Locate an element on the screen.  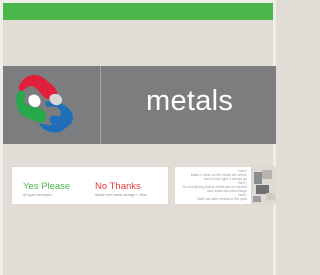
yes-description: All types accepted is located at coordinates (37, 195).